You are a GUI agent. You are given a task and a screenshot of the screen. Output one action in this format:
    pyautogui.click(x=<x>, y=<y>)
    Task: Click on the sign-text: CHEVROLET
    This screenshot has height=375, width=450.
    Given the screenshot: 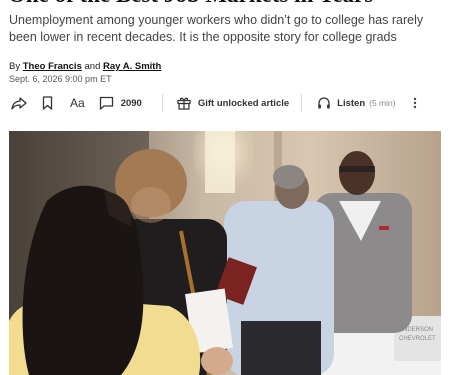 What is the action you would take?
    pyautogui.click(x=417, y=339)
    